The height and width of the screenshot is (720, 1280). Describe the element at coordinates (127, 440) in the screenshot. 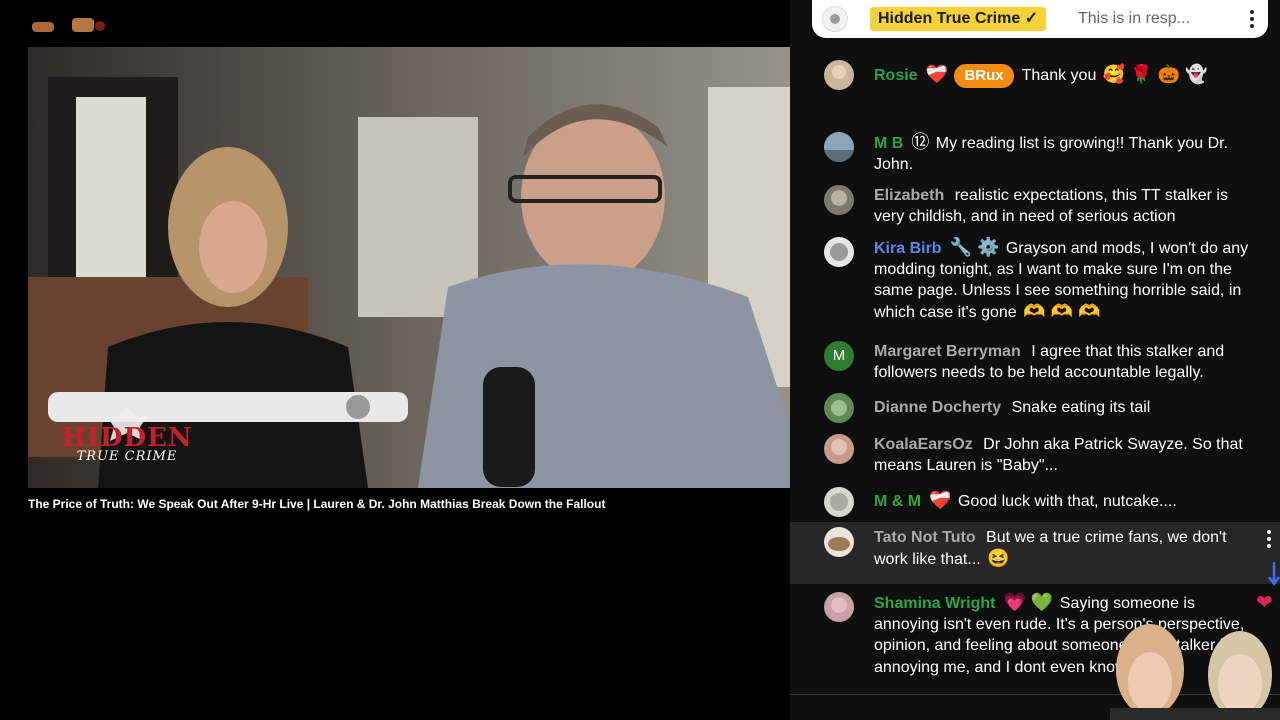

I see `channel-watermark: HIDDEN TRUE CRIME` at that location.